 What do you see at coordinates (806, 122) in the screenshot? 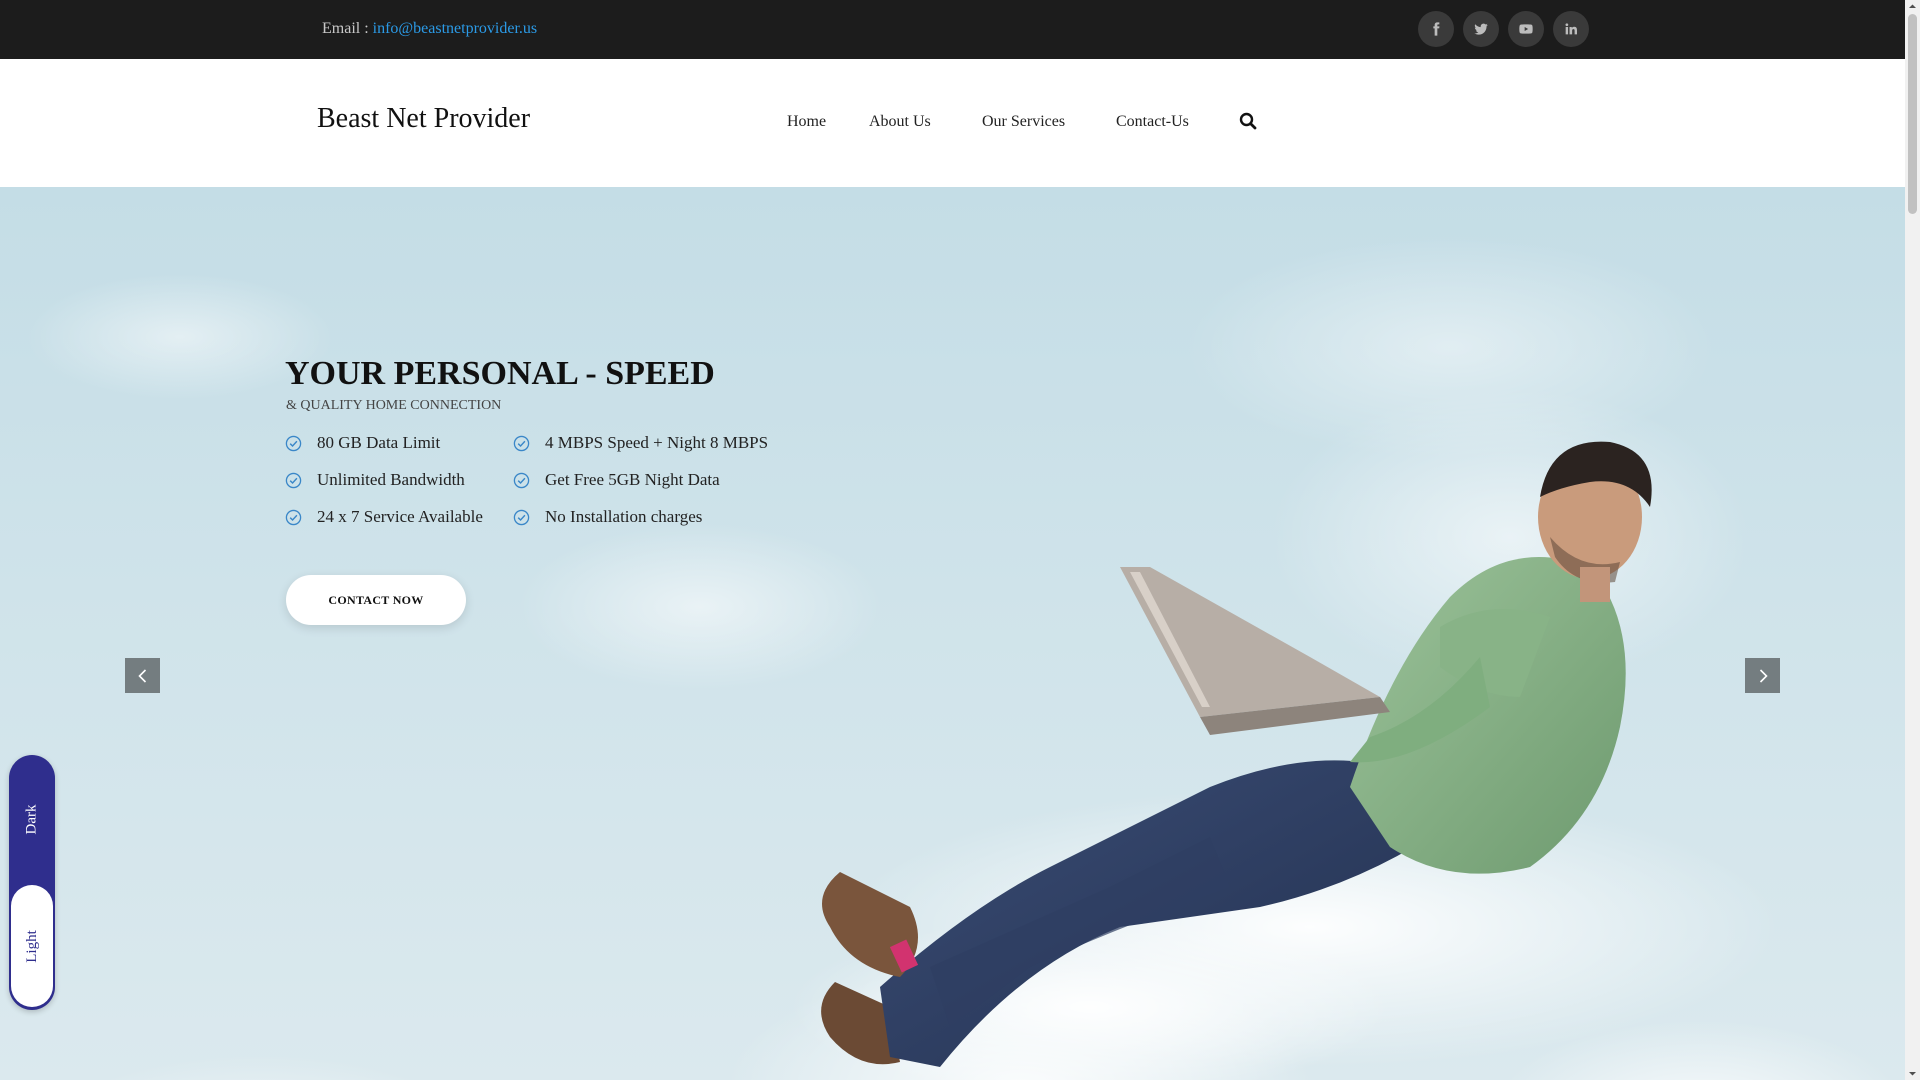
I see `nav-home: Home` at bounding box center [806, 122].